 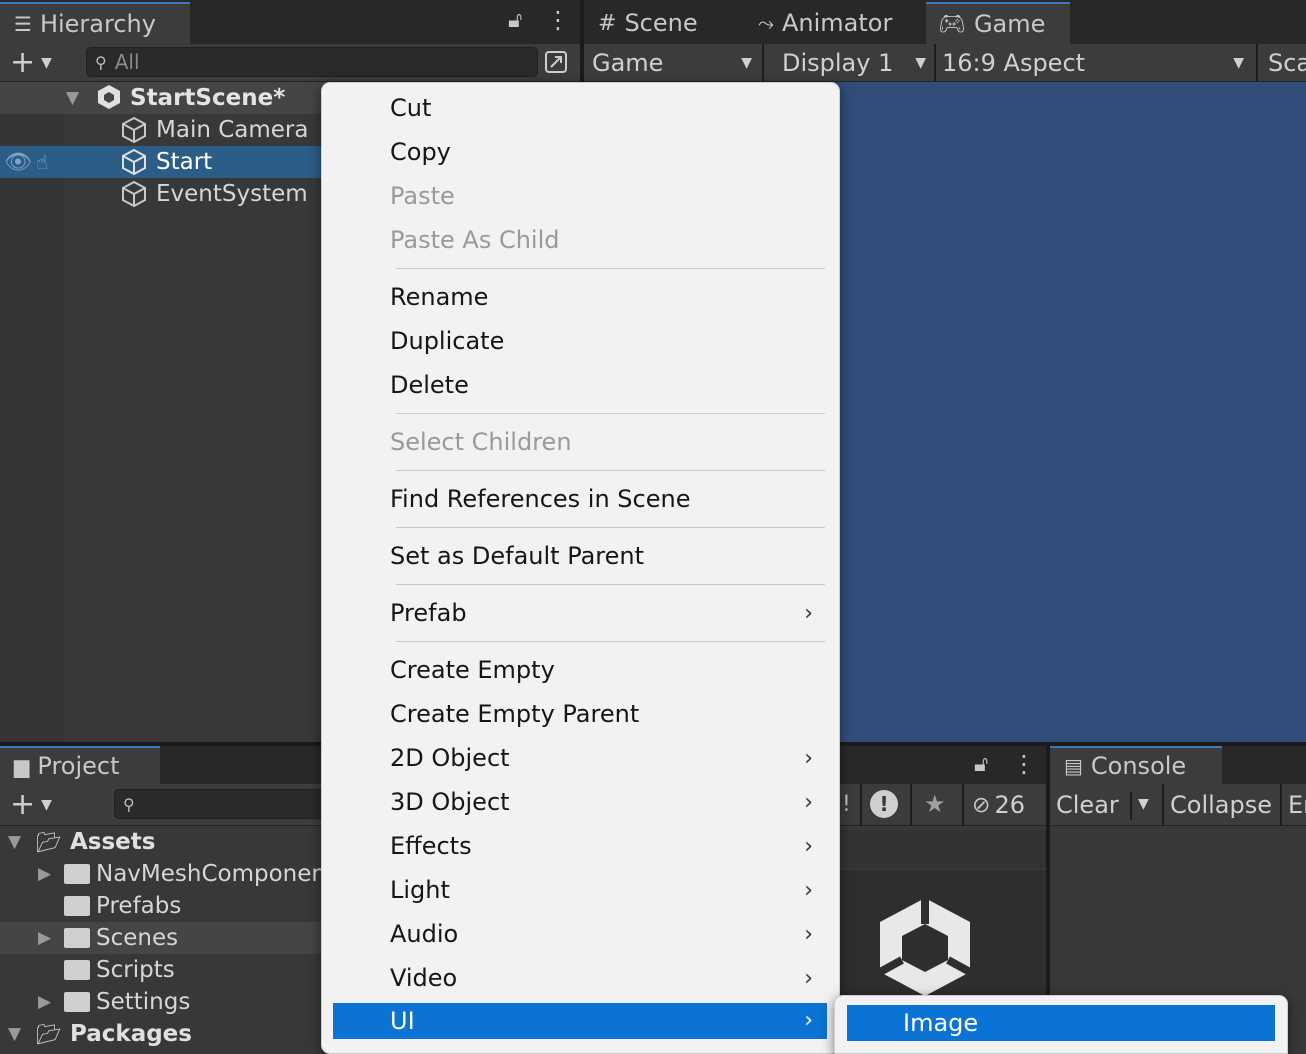 I want to click on clear-button: Clear, so click(x=1087, y=805).